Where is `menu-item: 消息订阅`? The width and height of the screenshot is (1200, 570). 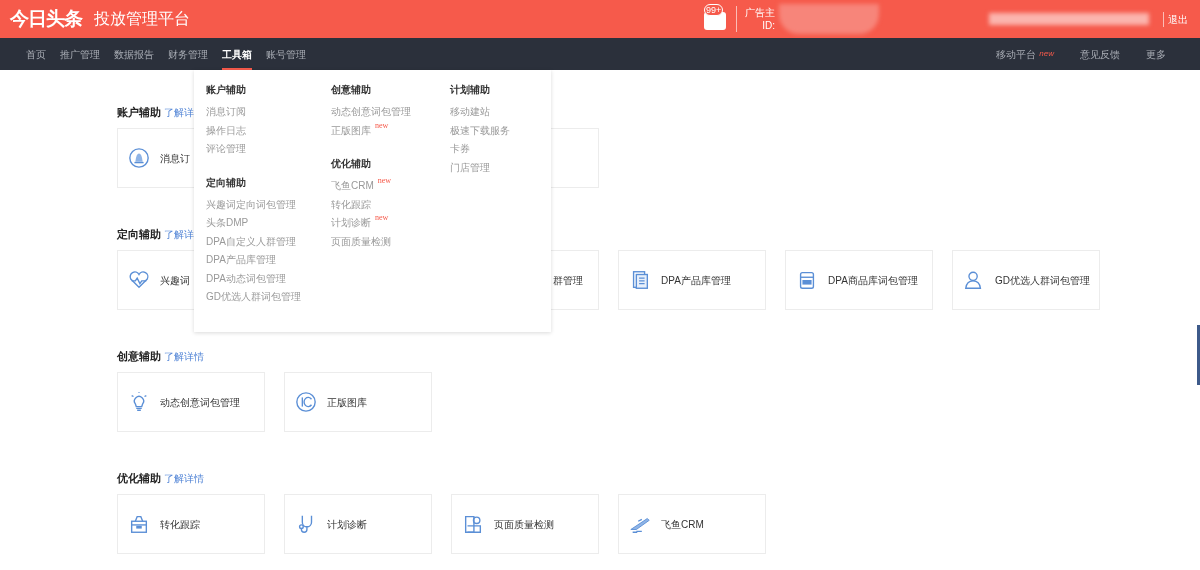
menu-item: 消息订阅 is located at coordinates (268, 113).